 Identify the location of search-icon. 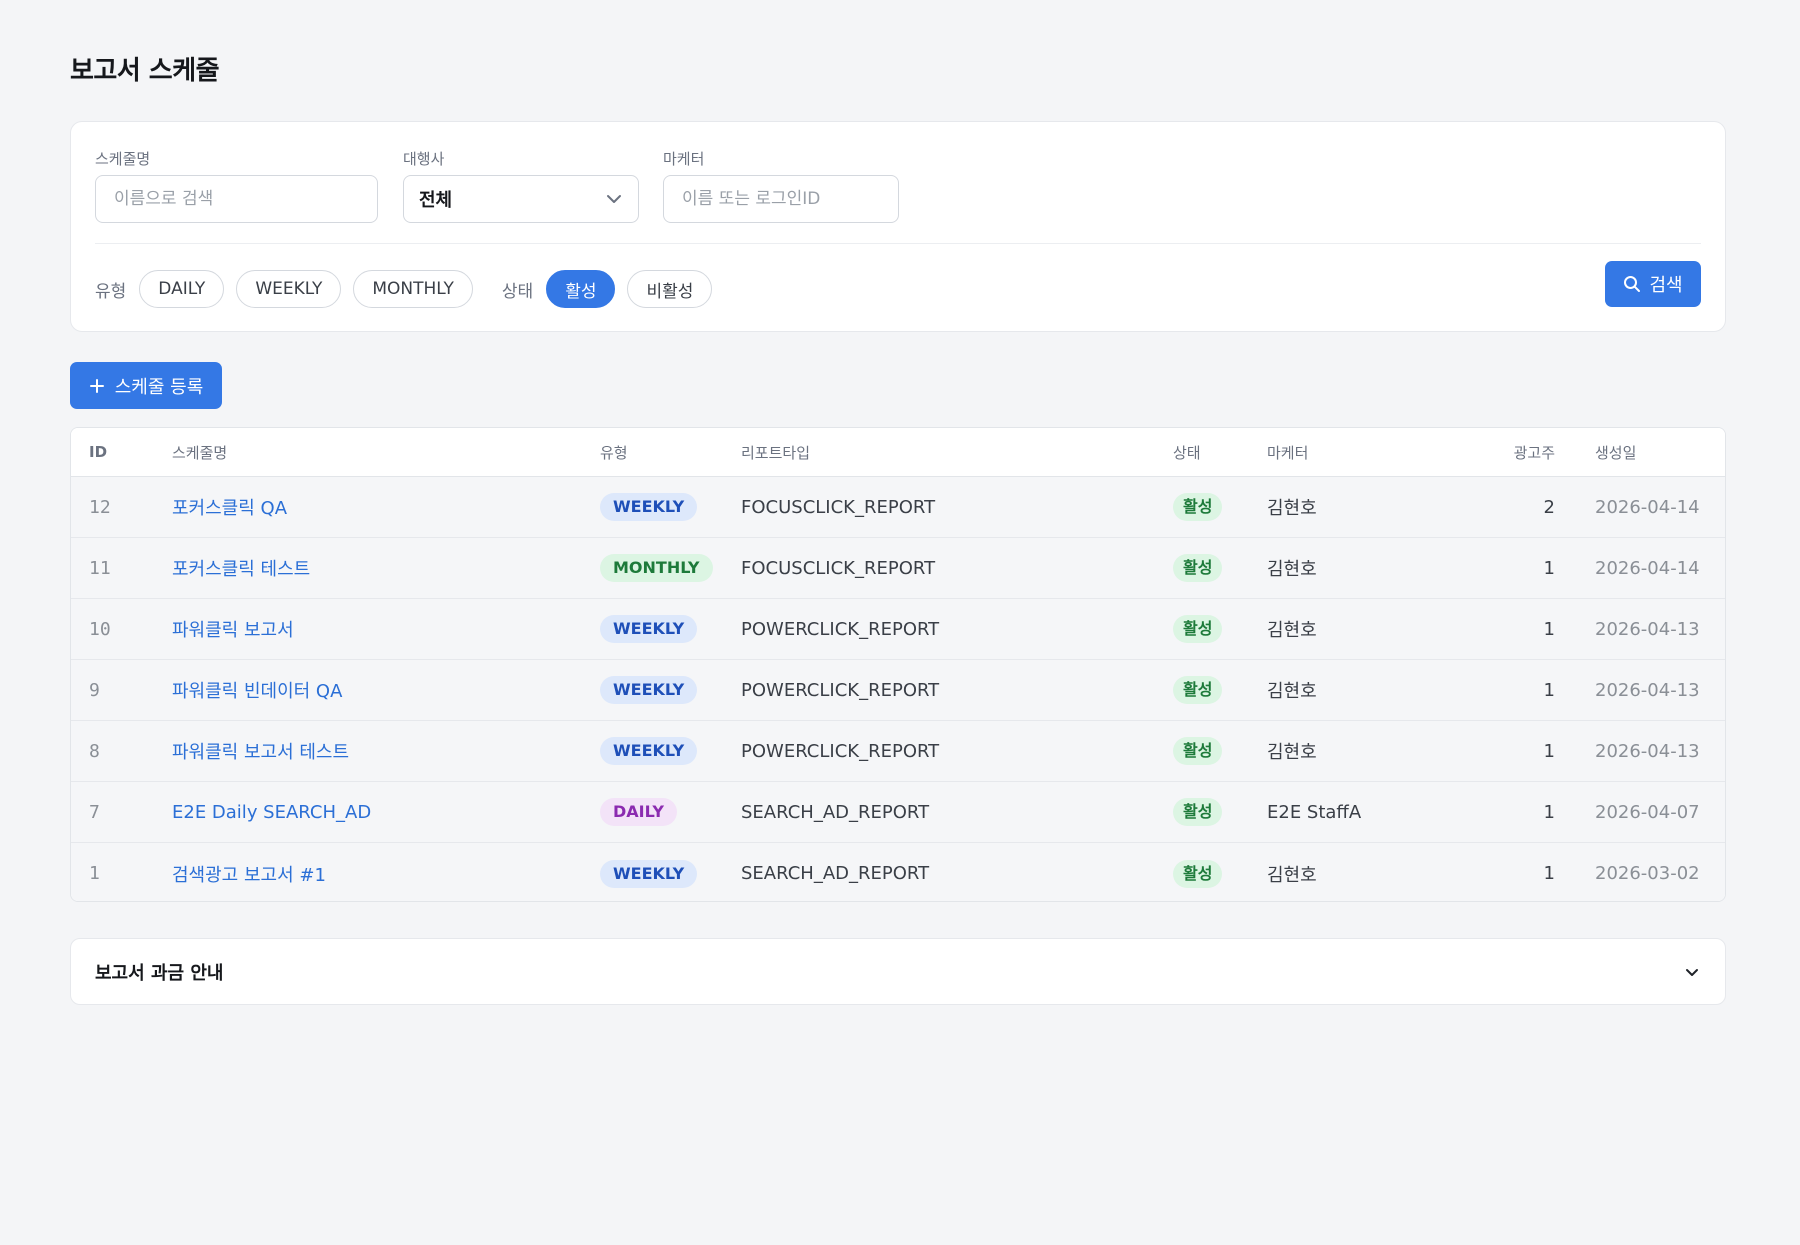
(1632, 284).